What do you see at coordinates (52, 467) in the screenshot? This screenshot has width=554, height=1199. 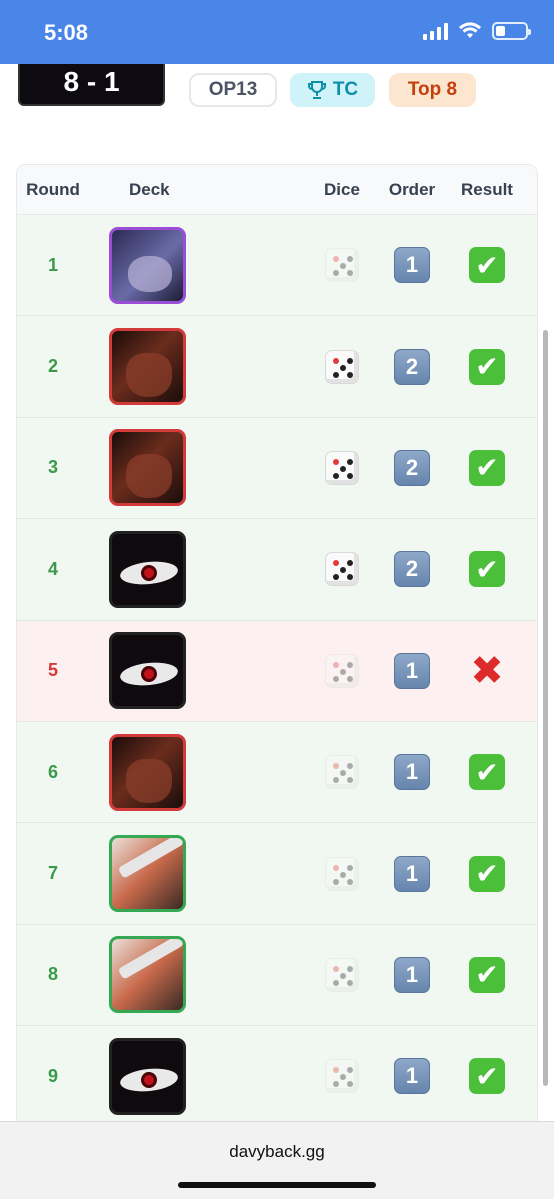 I see `round-number: 3` at bounding box center [52, 467].